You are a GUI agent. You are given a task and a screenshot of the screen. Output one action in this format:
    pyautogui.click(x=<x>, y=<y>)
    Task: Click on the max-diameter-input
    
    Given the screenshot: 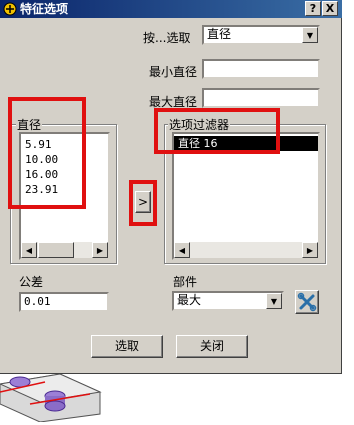 What is the action you would take?
    pyautogui.click(x=261, y=98)
    